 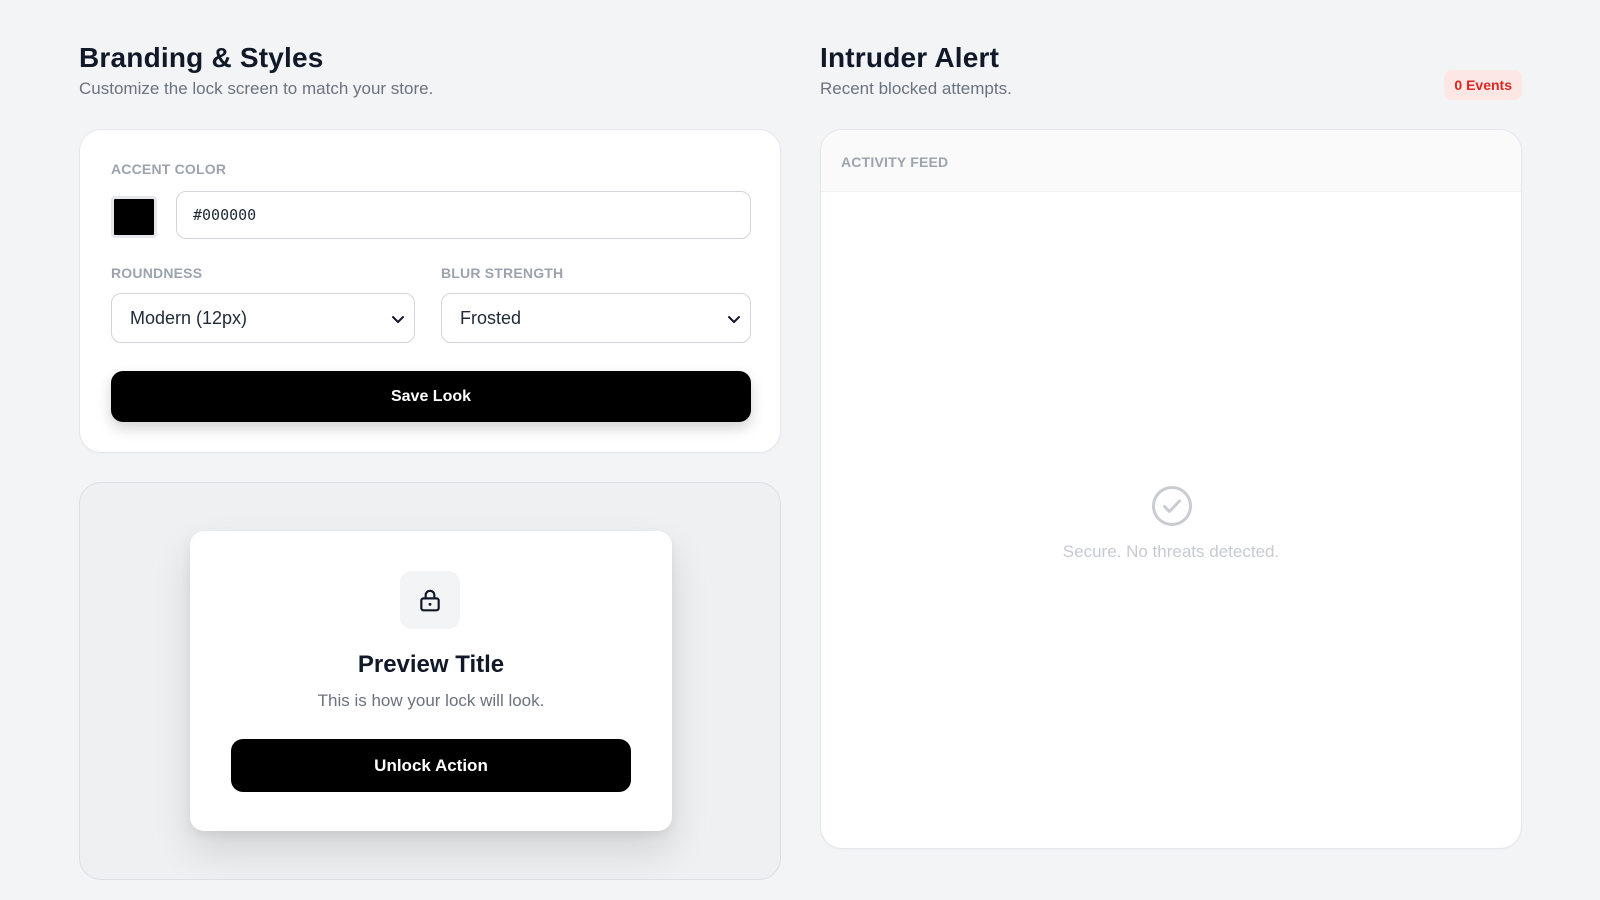 What do you see at coordinates (916, 88) in the screenshot?
I see `intruder-subtitle: Recent blocked attempts.` at bounding box center [916, 88].